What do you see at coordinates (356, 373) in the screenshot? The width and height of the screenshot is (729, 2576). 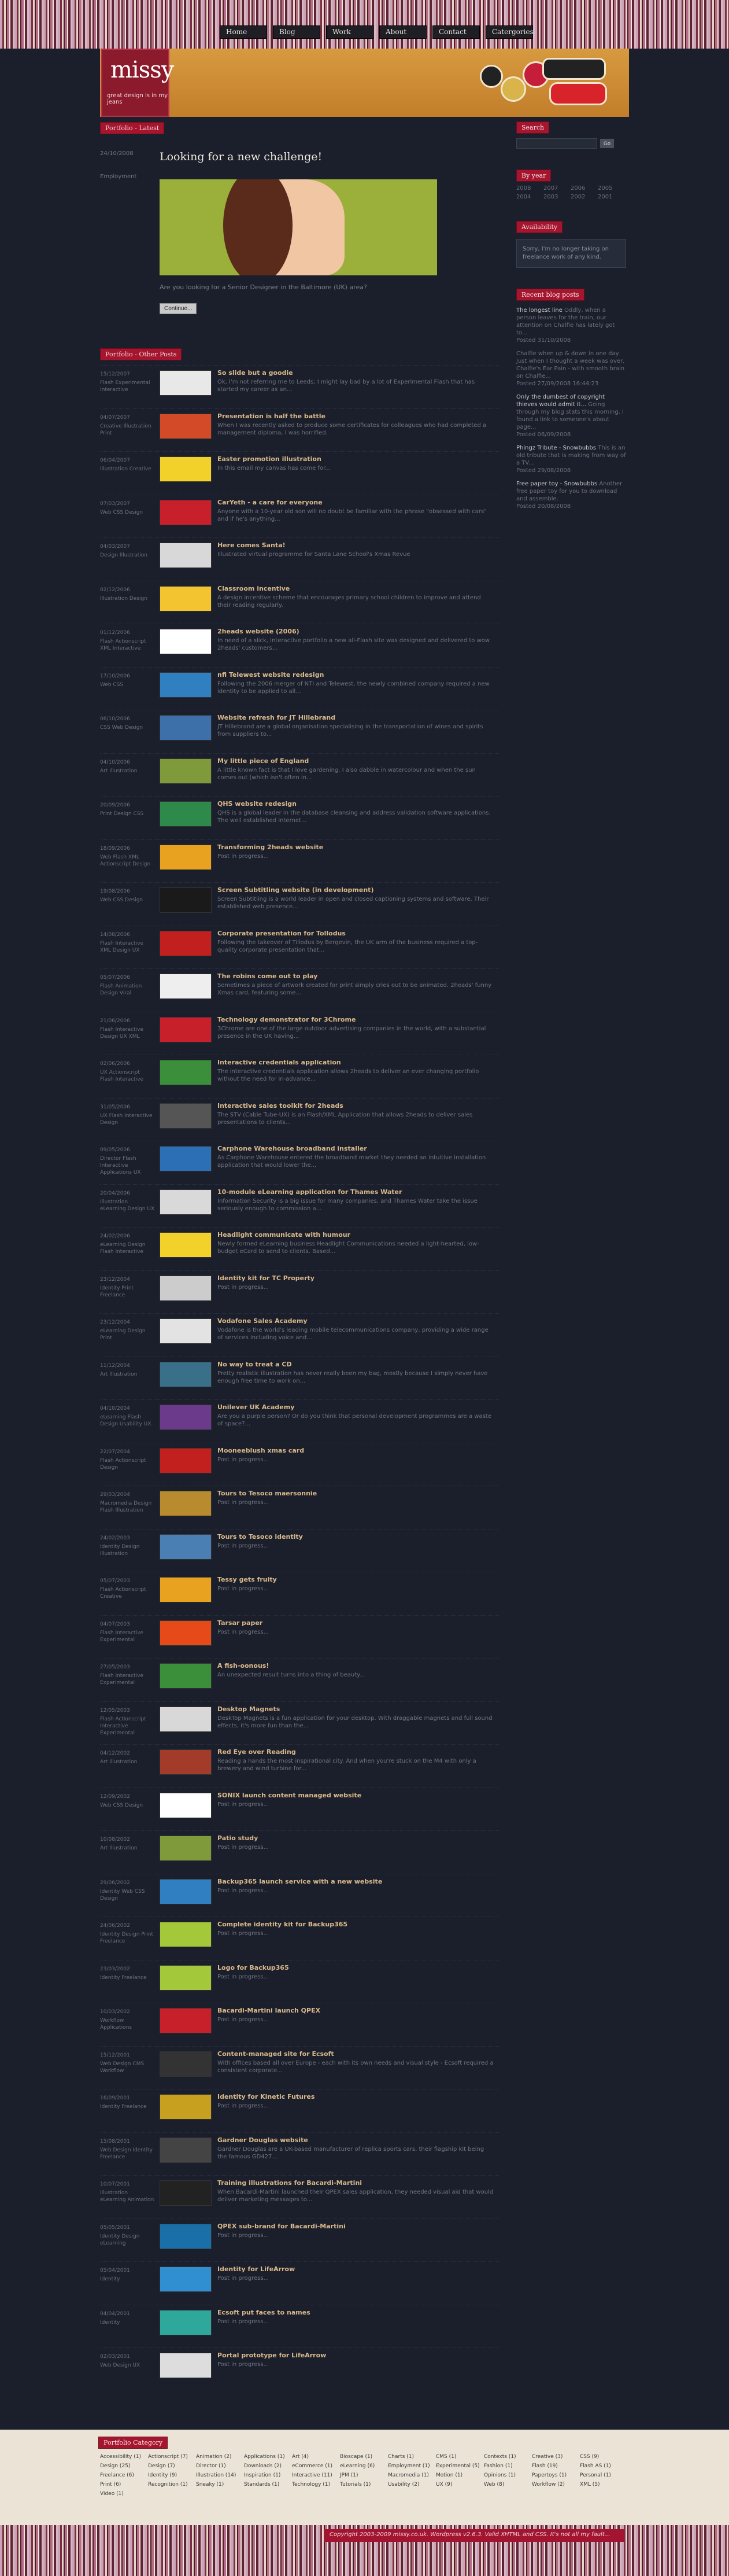 I see `post-title: So slide but a goodie` at bounding box center [356, 373].